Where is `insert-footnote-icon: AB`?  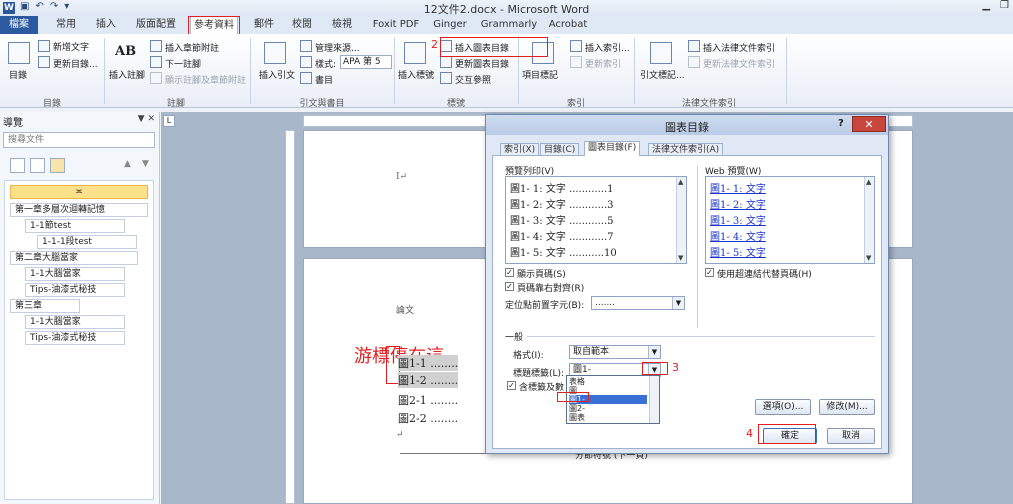 insert-footnote-icon: AB is located at coordinates (126, 51).